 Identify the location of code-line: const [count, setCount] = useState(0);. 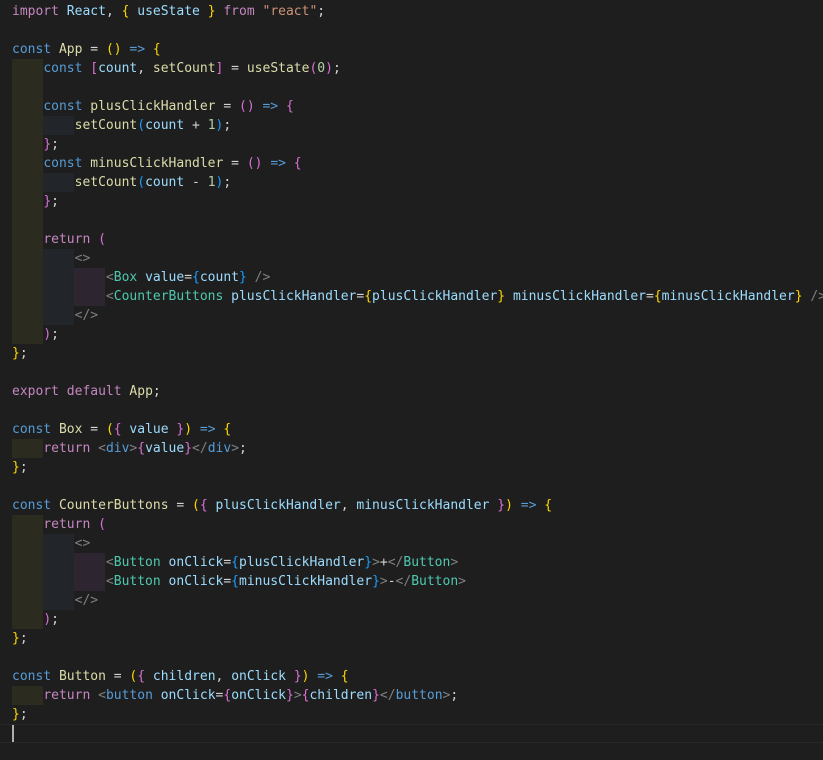
(411, 68).